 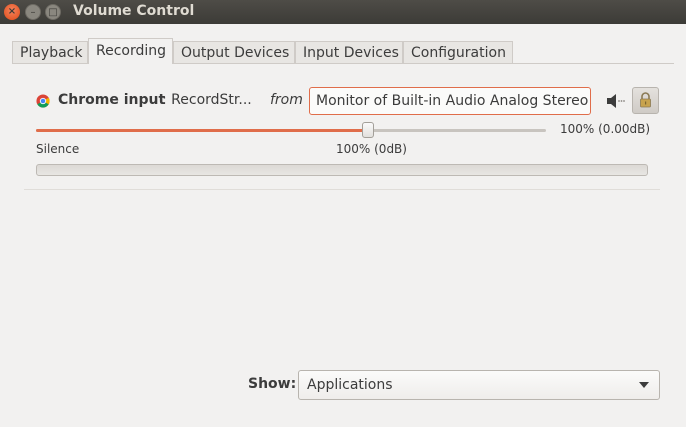 What do you see at coordinates (367, 130) in the screenshot?
I see `volume-slider-thumb` at bounding box center [367, 130].